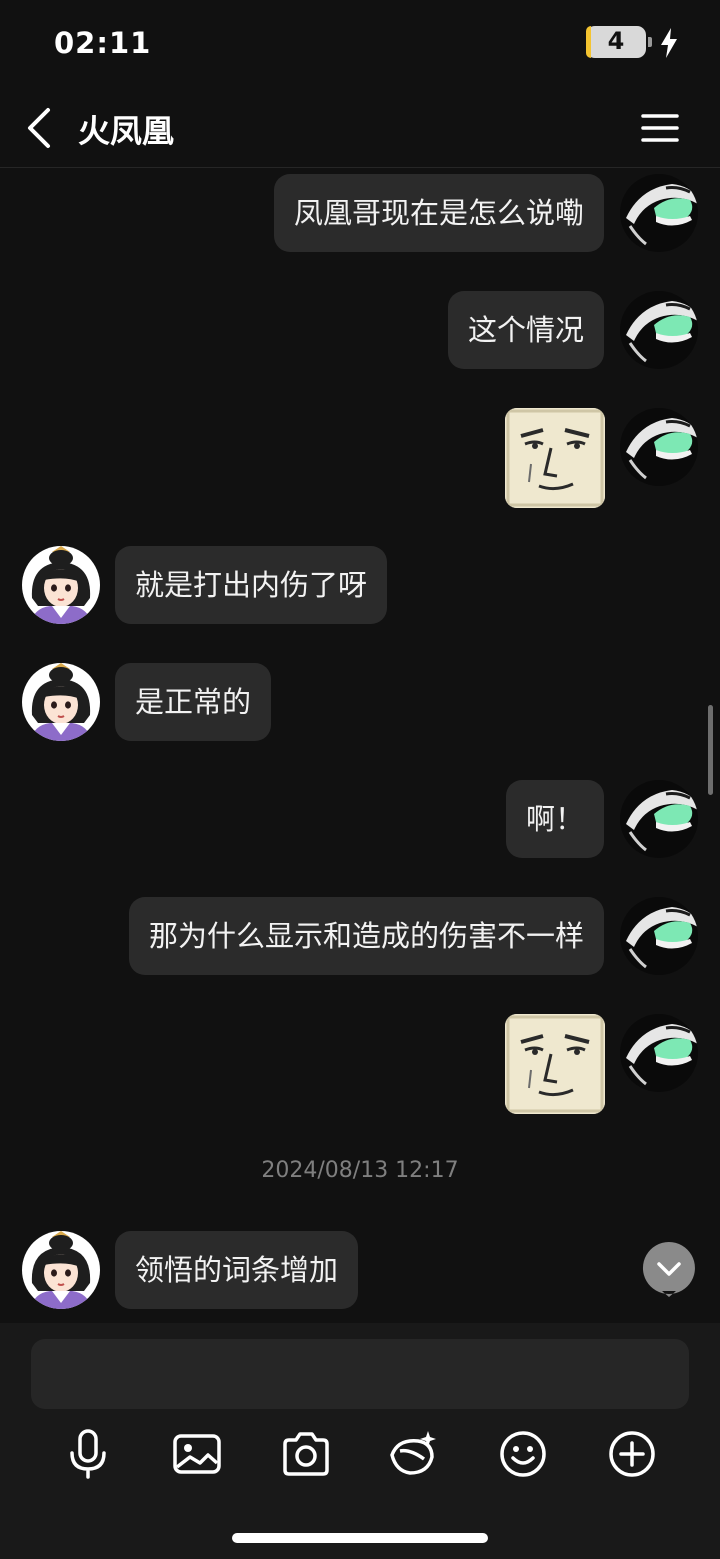  I want to click on message-bubble: 这个情况, so click(525, 330).